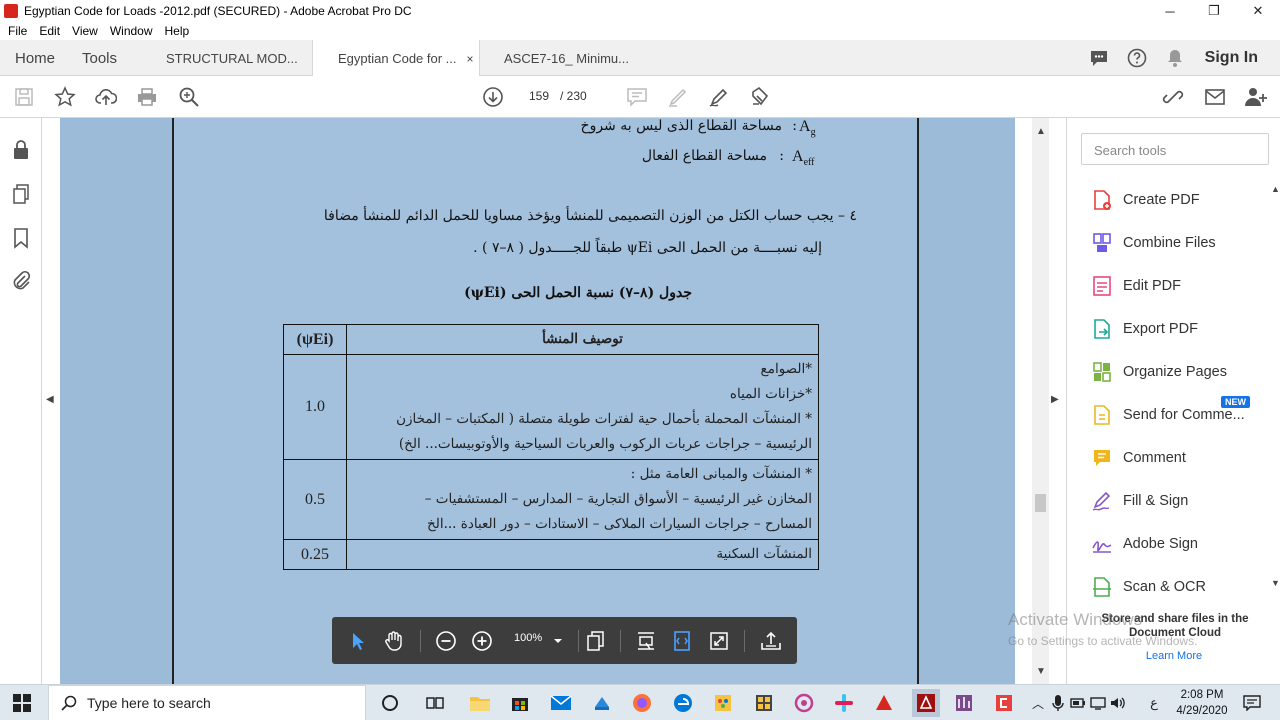 This screenshot has width=1280, height=720. What do you see at coordinates (1055, 399) in the screenshot?
I see `expand-right-pane-icon: ▶` at bounding box center [1055, 399].